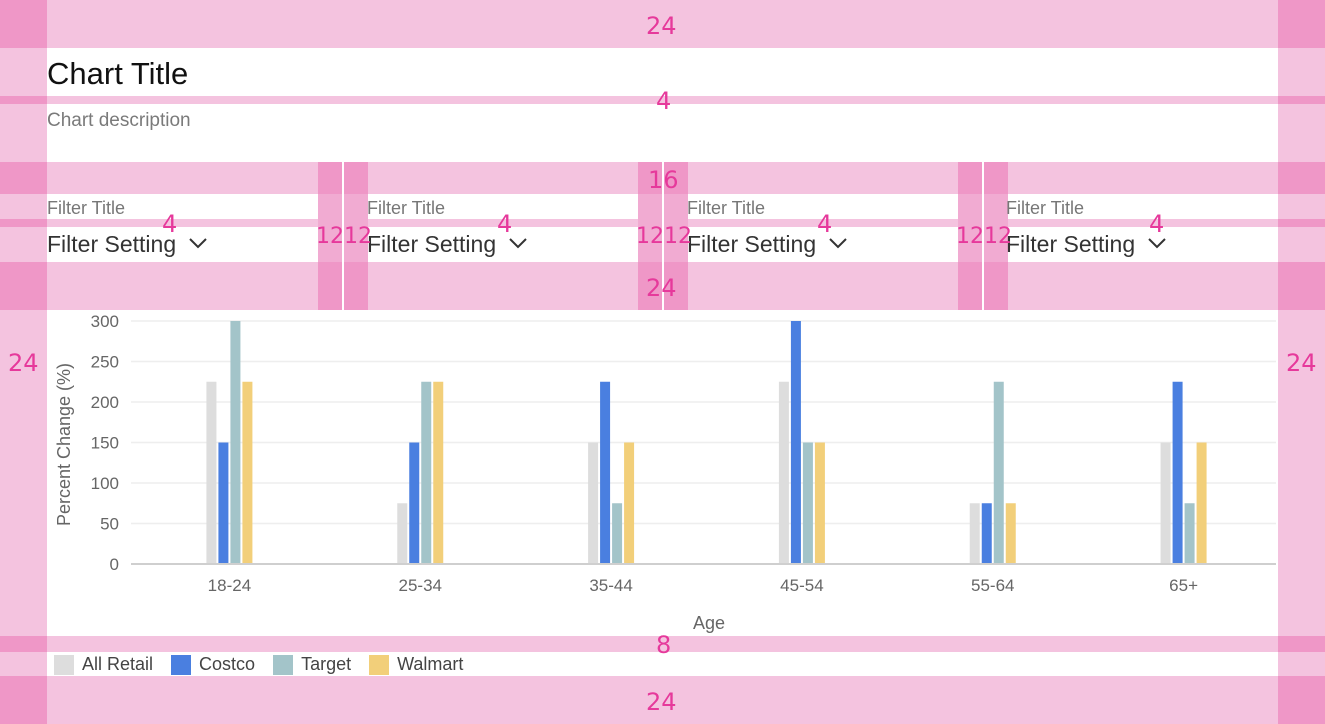  I want to click on chart-legend: All Retail Costco Target Walmart, so click(267, 664).